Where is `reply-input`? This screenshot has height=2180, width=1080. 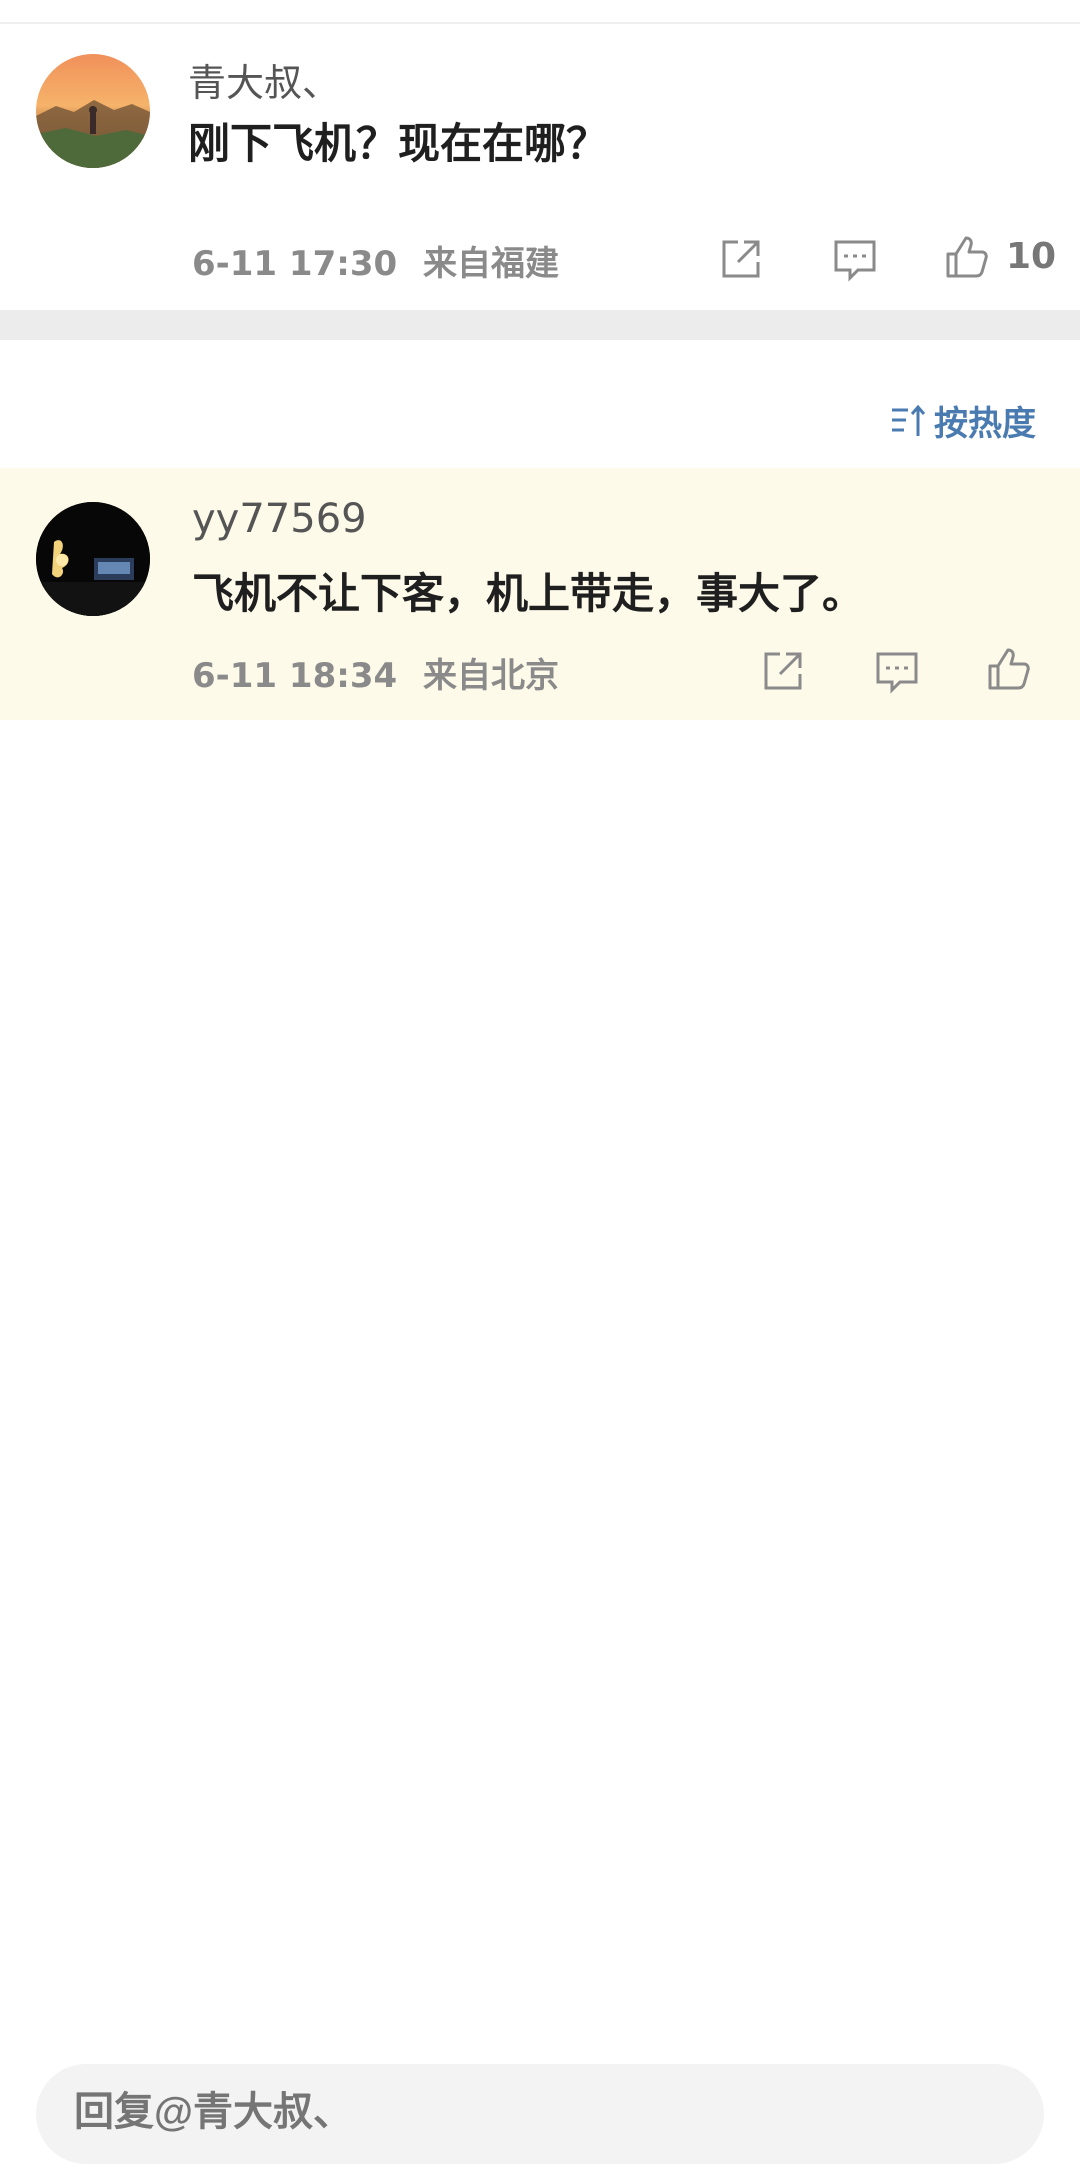
reply-input is located at coordinates (474, 2112).